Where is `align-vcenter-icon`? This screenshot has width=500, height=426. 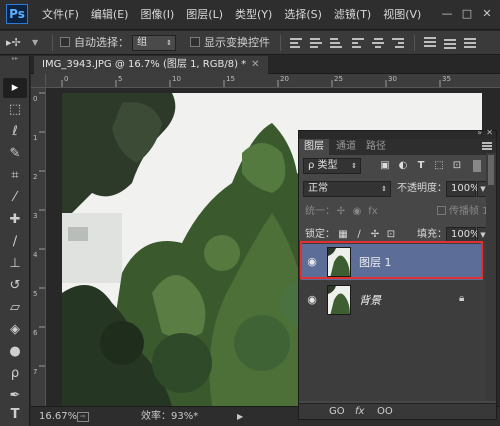 align-vcenter-icon is located at coordinates (316, 43).